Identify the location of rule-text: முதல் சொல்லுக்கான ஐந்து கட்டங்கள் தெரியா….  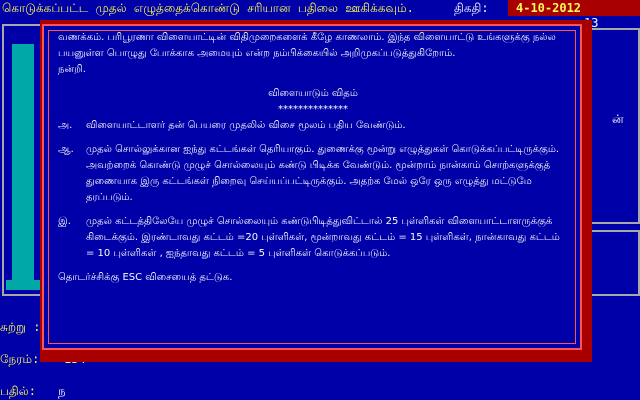
(323, 173).